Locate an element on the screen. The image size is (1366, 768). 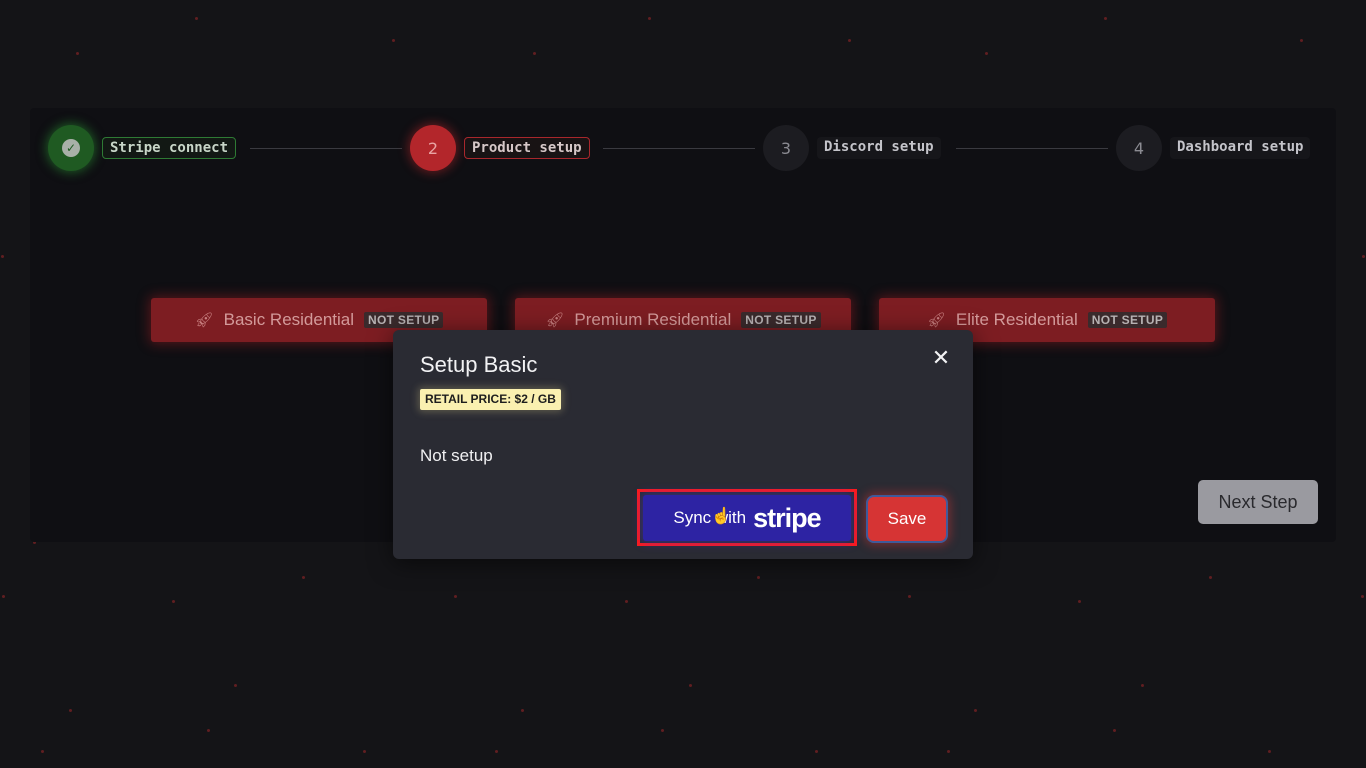
close-icon: ✕ is located at coordinates (941, 358).